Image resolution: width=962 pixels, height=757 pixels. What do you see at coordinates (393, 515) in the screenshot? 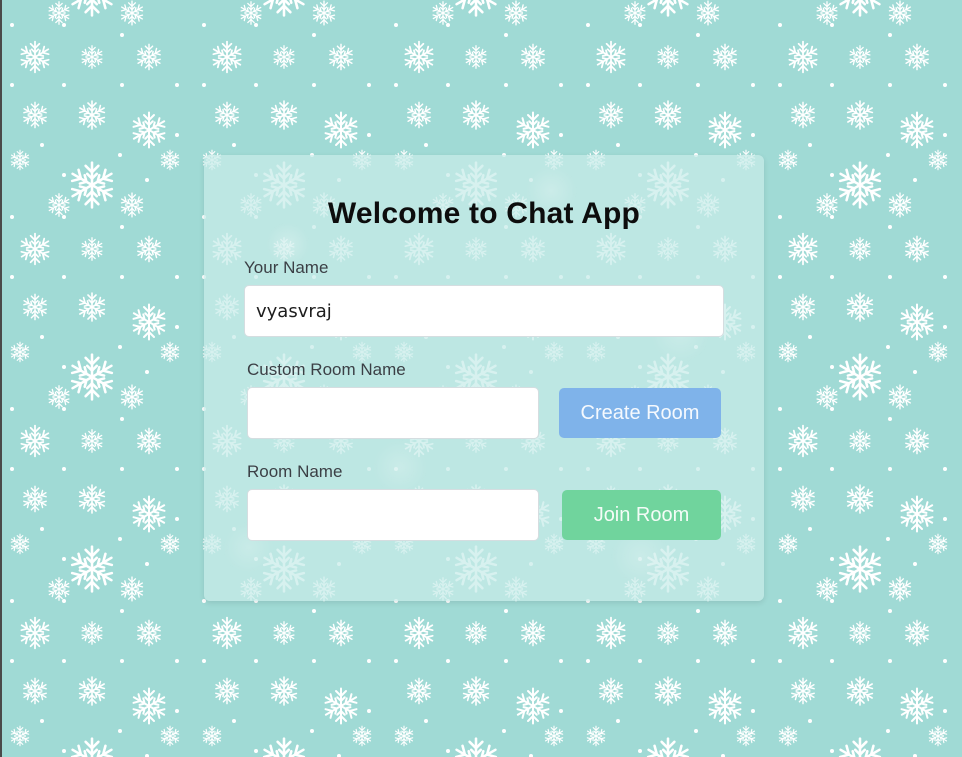
I see `room-name-input` at bounding box center [393, 515].